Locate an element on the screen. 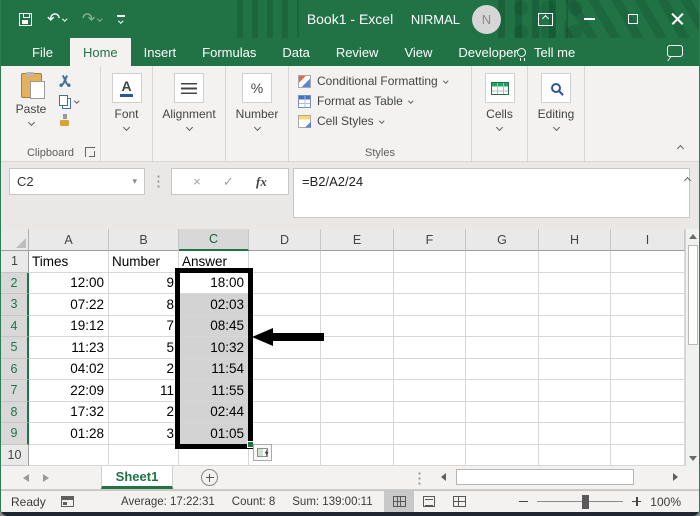 This screenshot has width=700, height=516. zoom-slider is located at coordinates (580, 501).